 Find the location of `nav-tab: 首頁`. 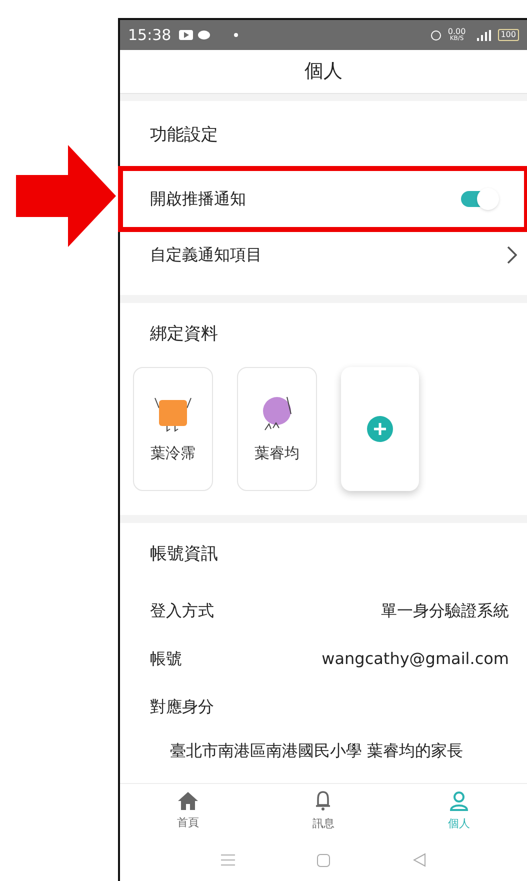

nav-tab: 首頁 is located at coordinates (187, 811).